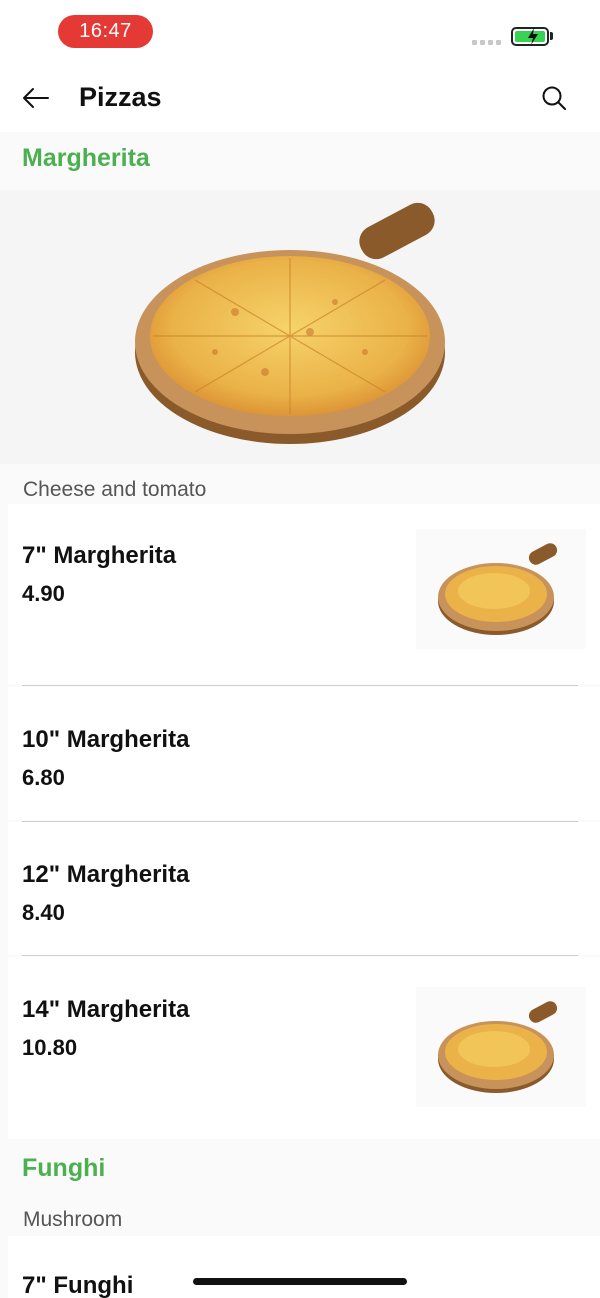  I want to click on back-button, so click(36, 98).